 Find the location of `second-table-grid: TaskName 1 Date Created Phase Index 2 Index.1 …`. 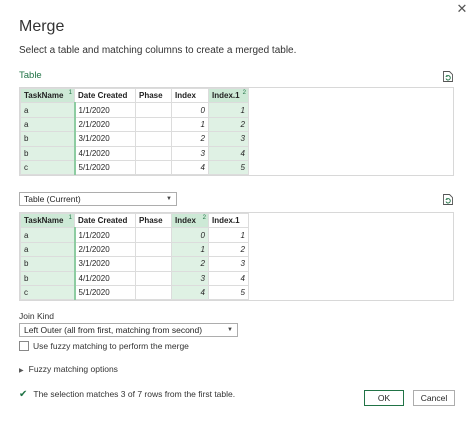

second-table-grid: TaskName 1 Date Created Phase Index 2 Index.1 … is located at coordinates (134, 256).